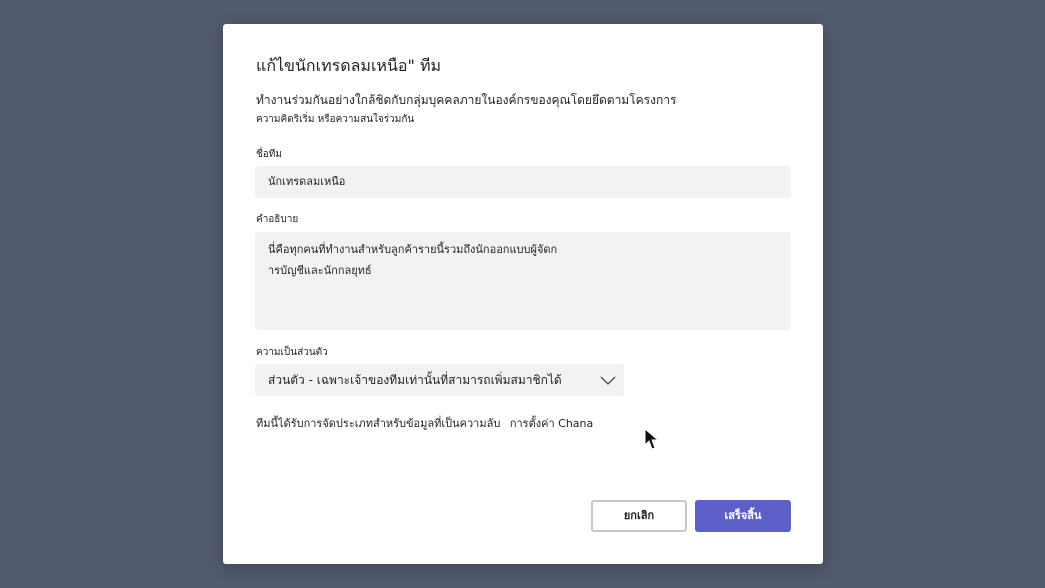  Describe the element at coordinates (551, 423) in the screenshot. I see `classification-settings-link: การตั้งค่า Chana` at that location.